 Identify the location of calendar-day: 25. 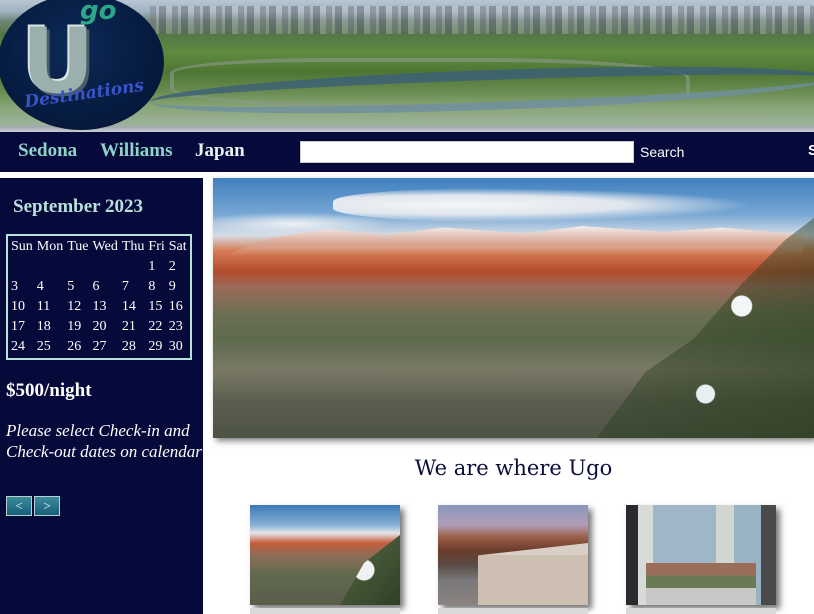
(50, 347).